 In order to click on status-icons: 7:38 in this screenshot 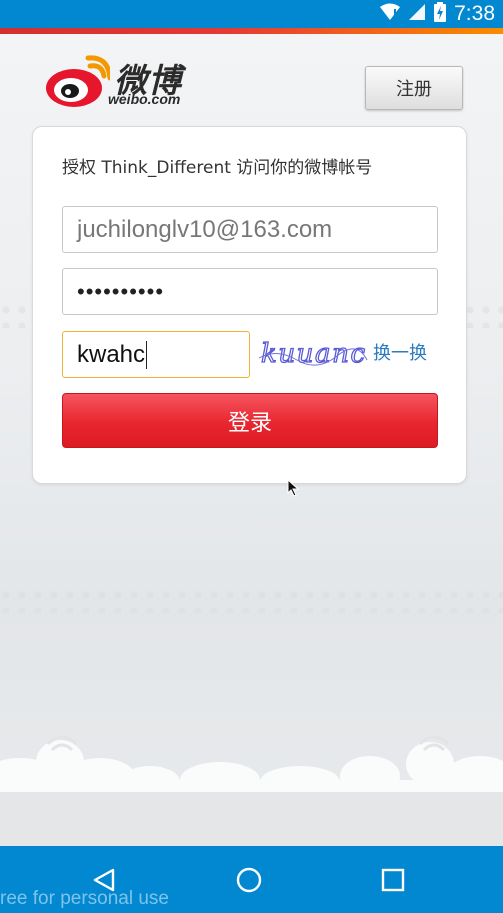, I will do `click(437, 14)`.